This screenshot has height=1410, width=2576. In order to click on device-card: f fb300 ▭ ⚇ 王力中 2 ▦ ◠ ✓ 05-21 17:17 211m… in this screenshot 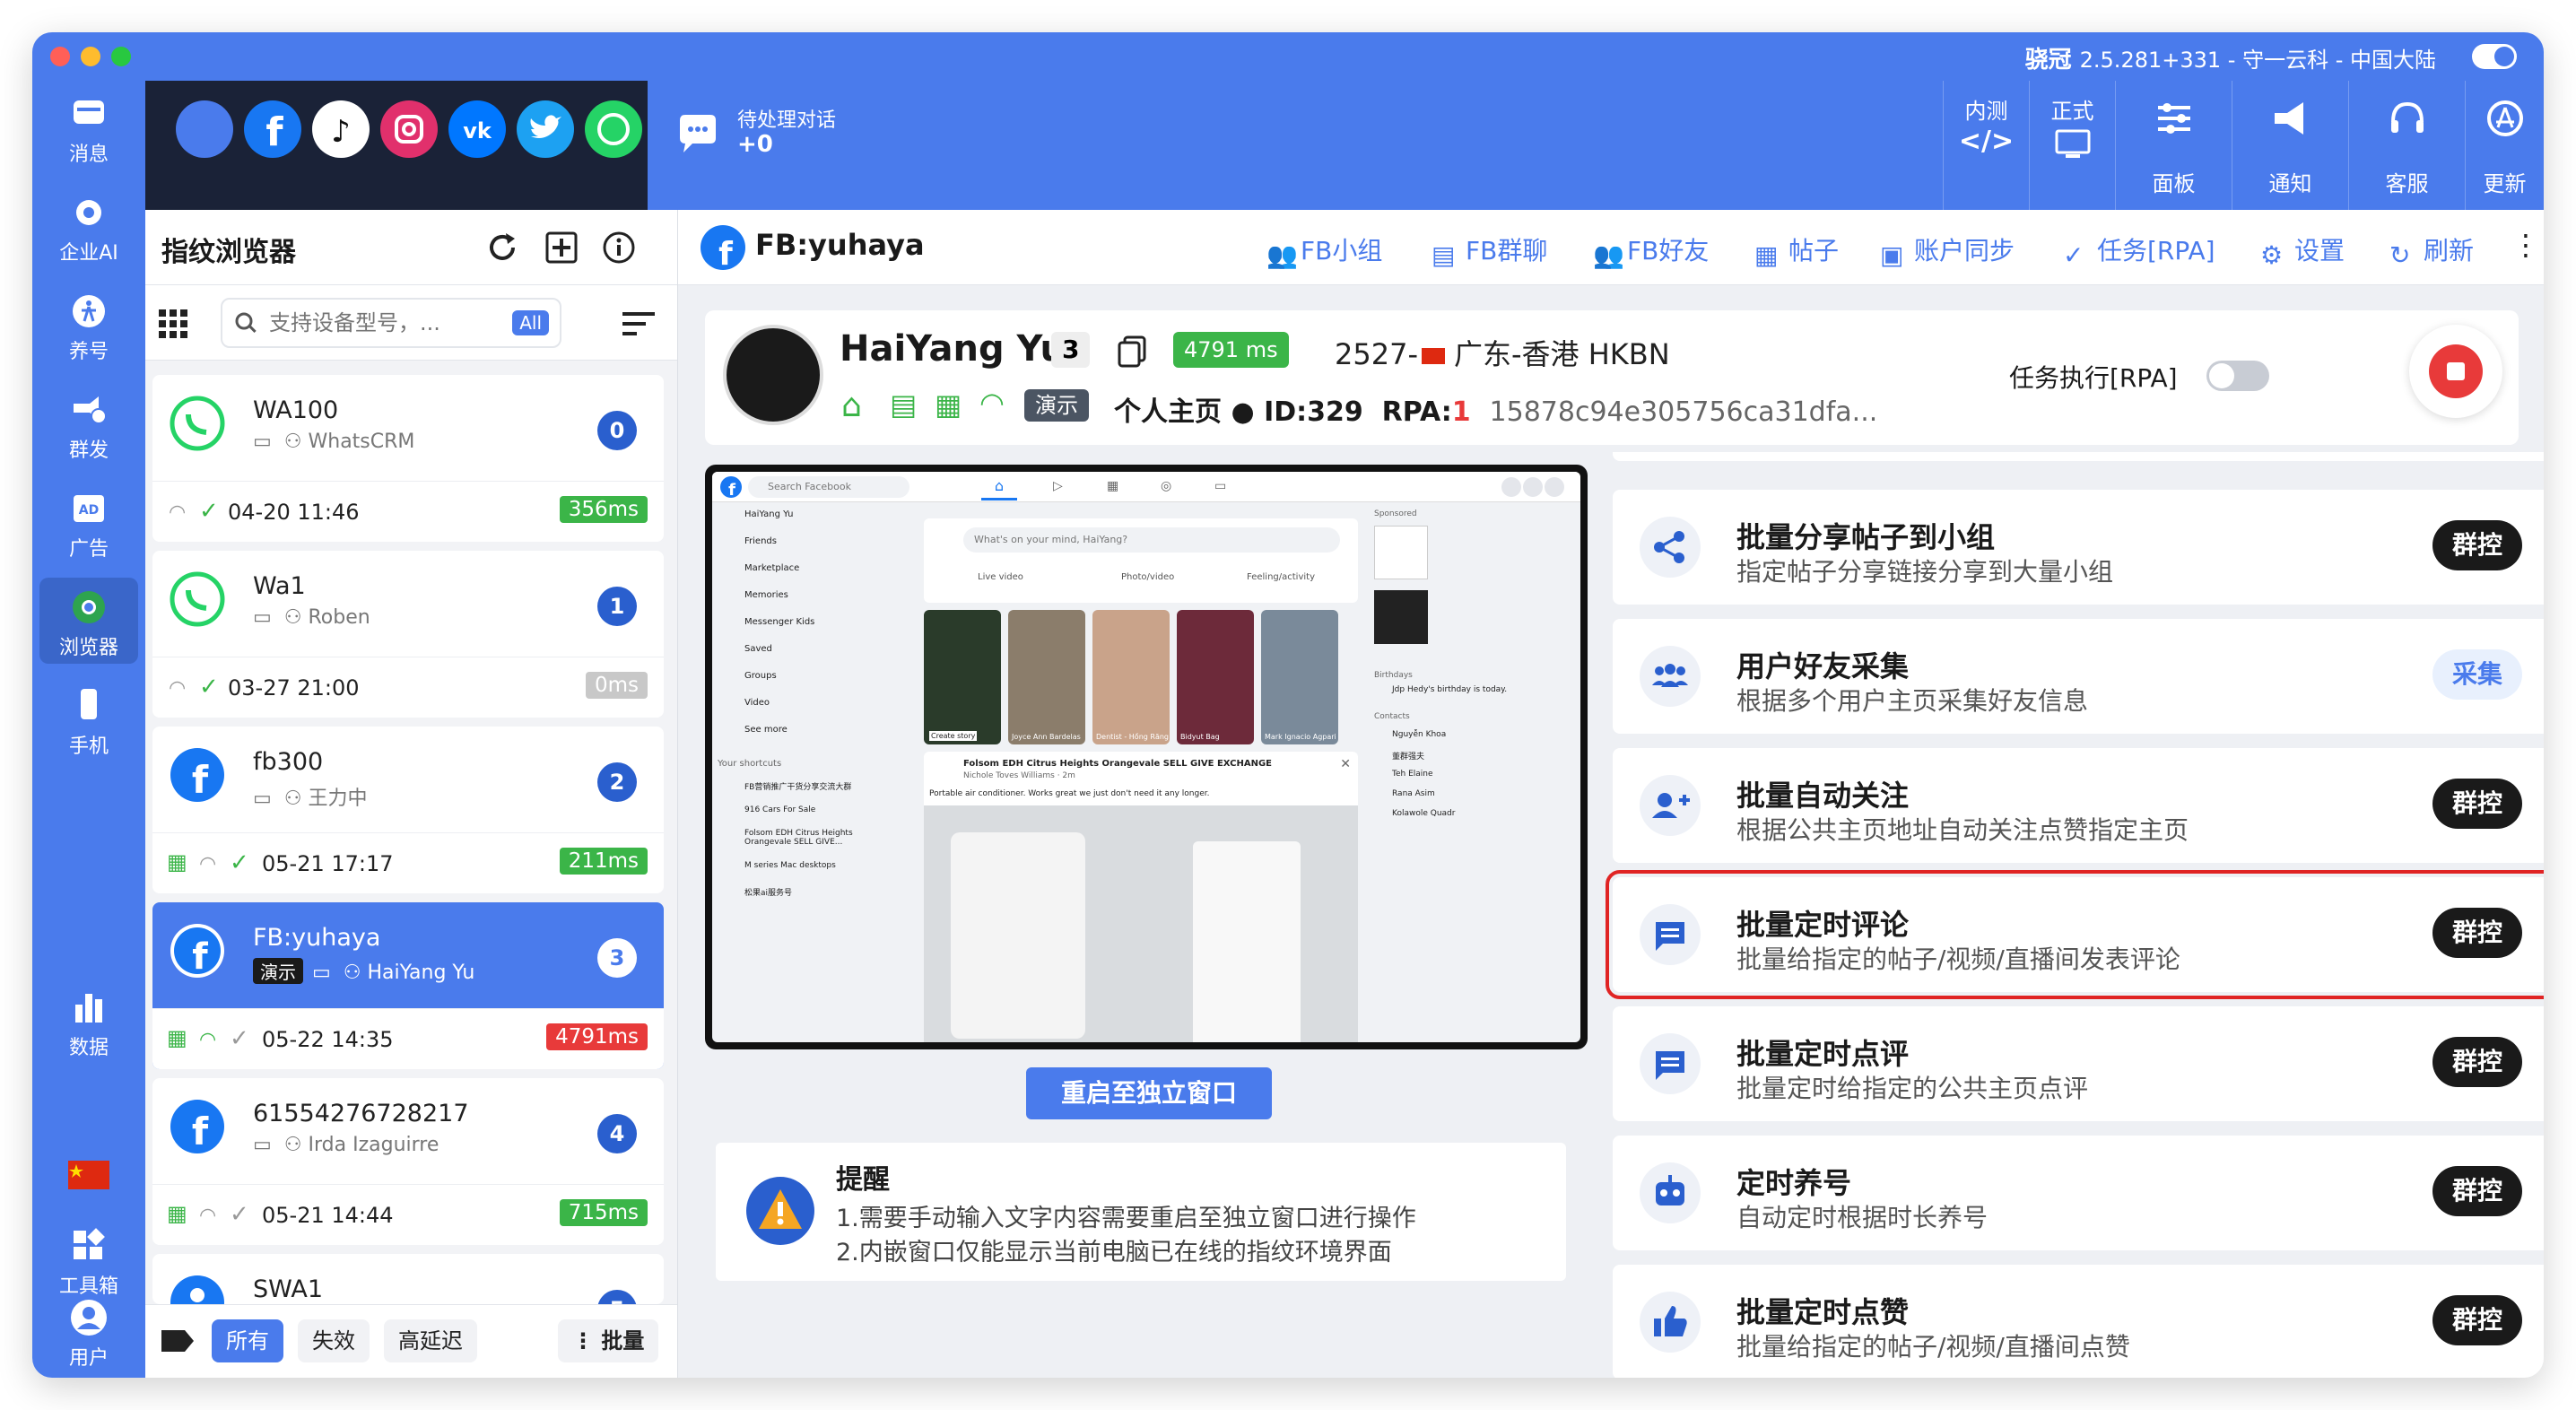, I will do `click(408, 810)`.